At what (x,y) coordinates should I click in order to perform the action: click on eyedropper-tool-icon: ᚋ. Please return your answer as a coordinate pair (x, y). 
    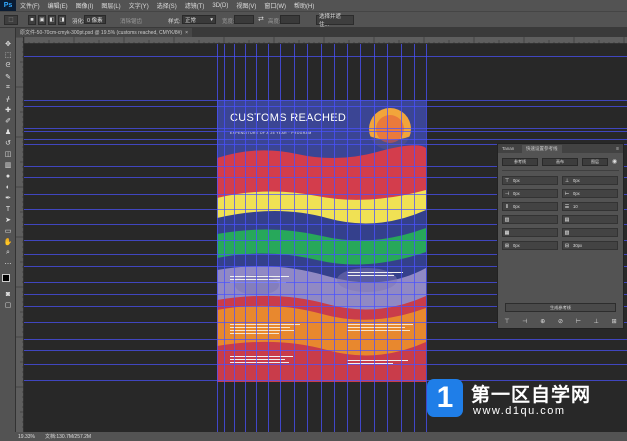
    Looking at the image, I should click on (8, 99).